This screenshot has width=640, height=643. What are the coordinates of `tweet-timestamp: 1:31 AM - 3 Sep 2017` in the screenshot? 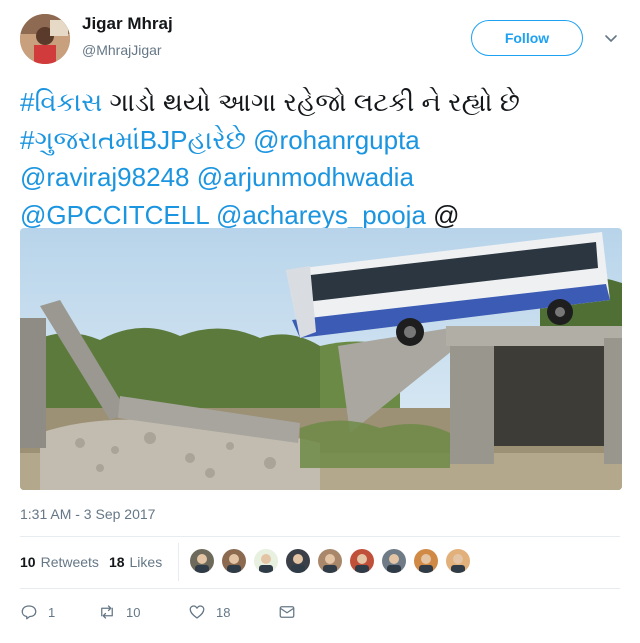 It's located at (87, 514).